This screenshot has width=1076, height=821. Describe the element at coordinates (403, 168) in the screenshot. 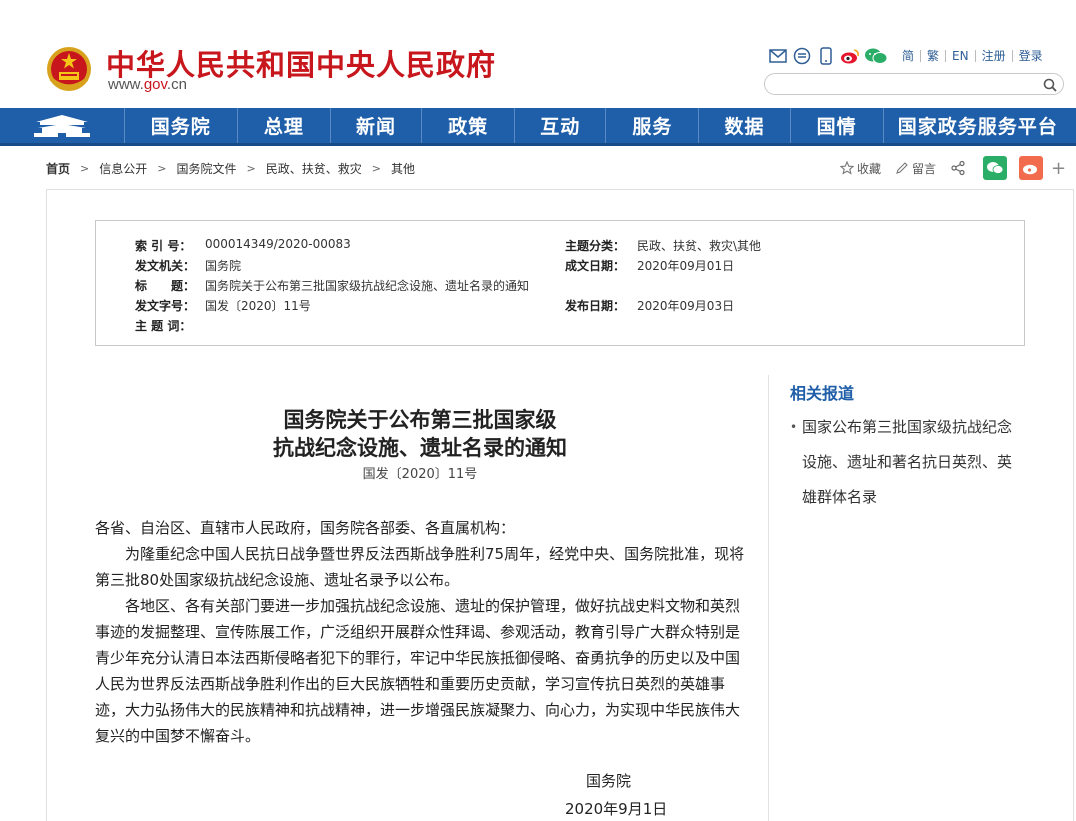

I see `breadcrumb-other: 其他` at that location.